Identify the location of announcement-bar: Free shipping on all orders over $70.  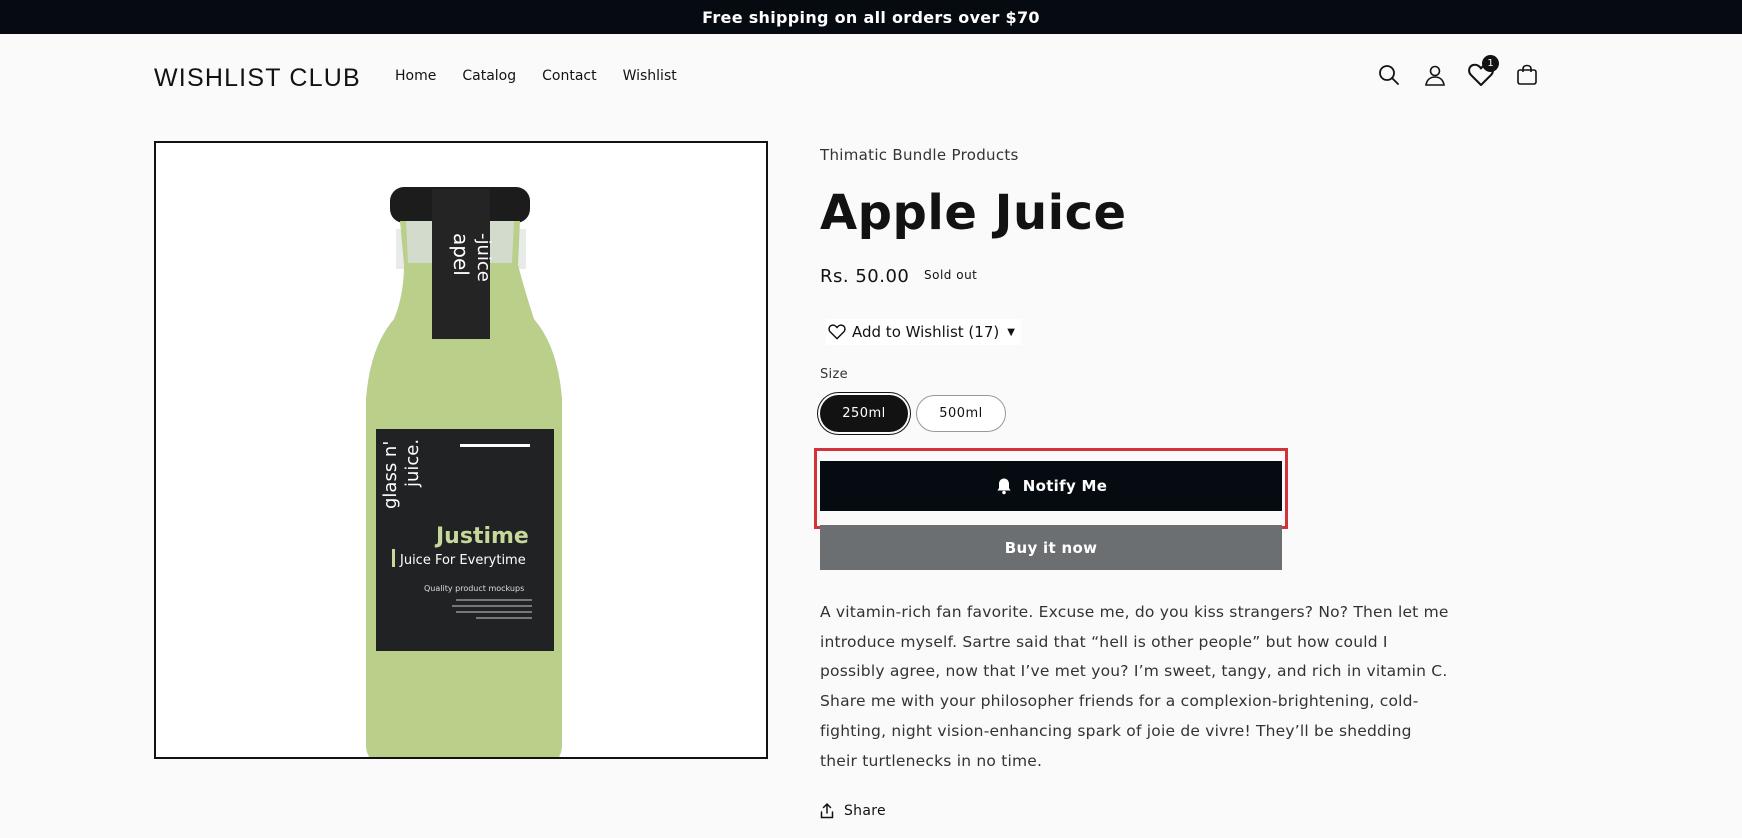
(871, 17).